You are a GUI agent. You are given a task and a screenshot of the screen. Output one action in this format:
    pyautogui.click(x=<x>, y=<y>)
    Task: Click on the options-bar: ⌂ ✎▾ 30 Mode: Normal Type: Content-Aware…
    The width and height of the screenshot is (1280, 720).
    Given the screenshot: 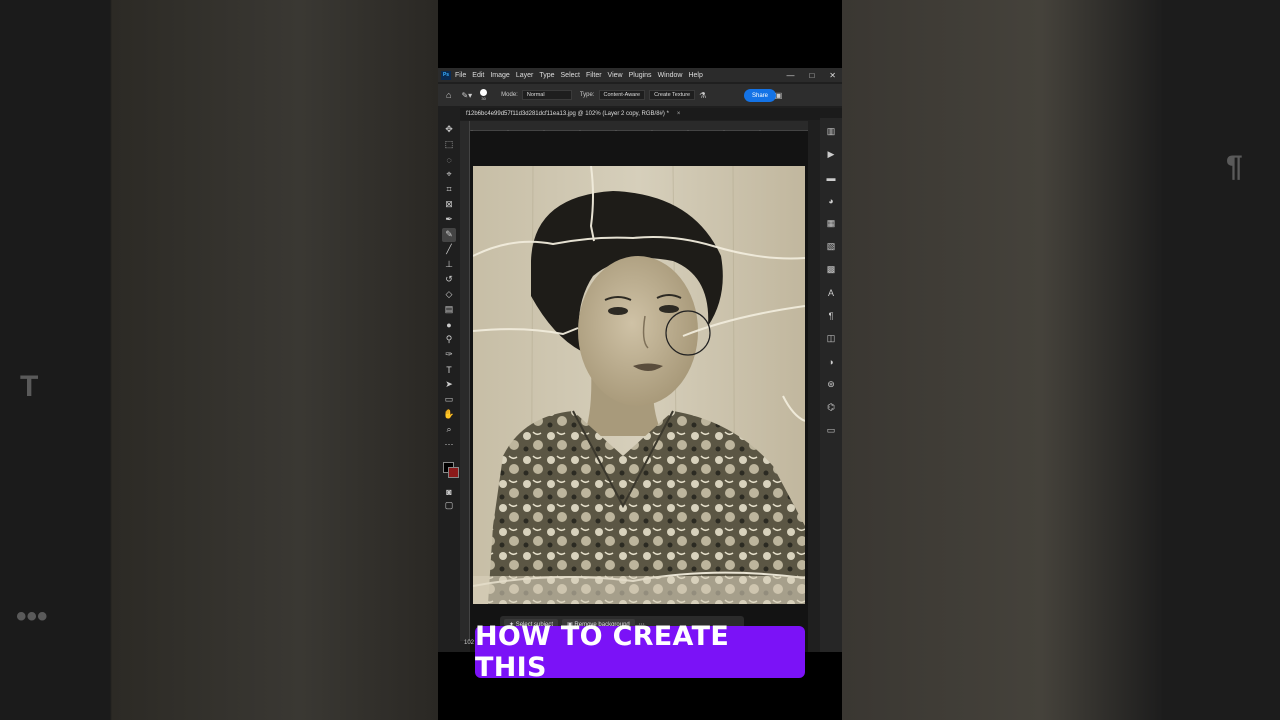 What is the action you would take?
    pyautogui.click(x=640, y=95)
    